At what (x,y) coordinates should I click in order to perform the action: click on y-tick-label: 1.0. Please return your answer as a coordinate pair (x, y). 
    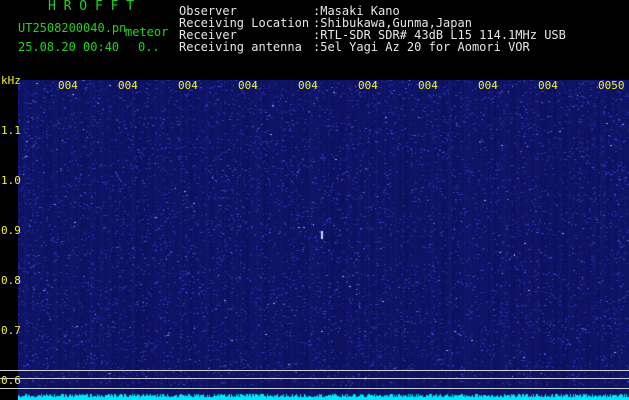
    Looking at the image, I should click on (11, 180).